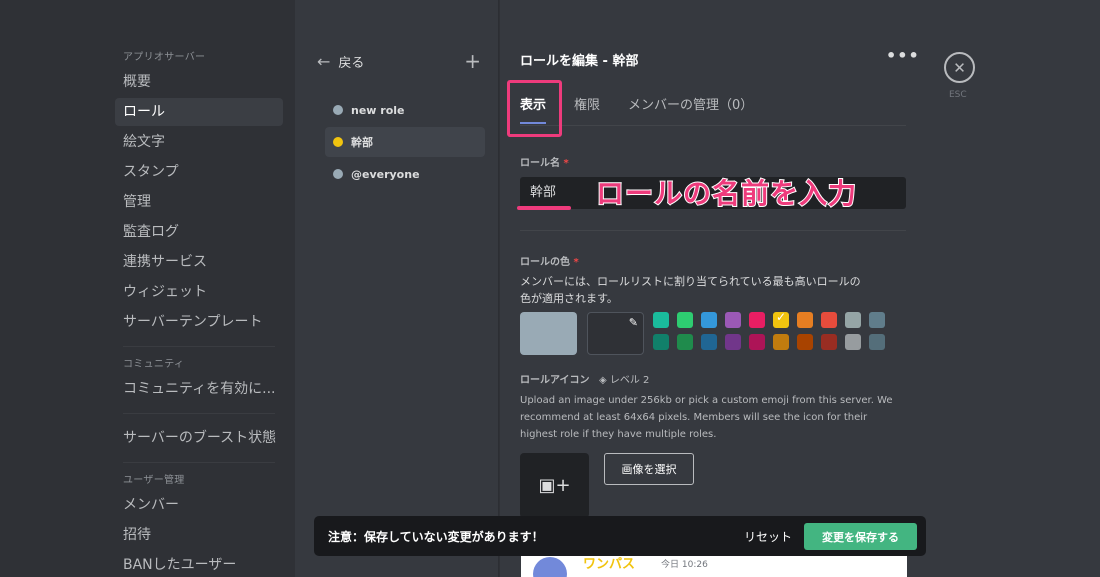 The image size is (1100, 577). I want to click on image-plus-icon: ▣+, so click(554, 485).